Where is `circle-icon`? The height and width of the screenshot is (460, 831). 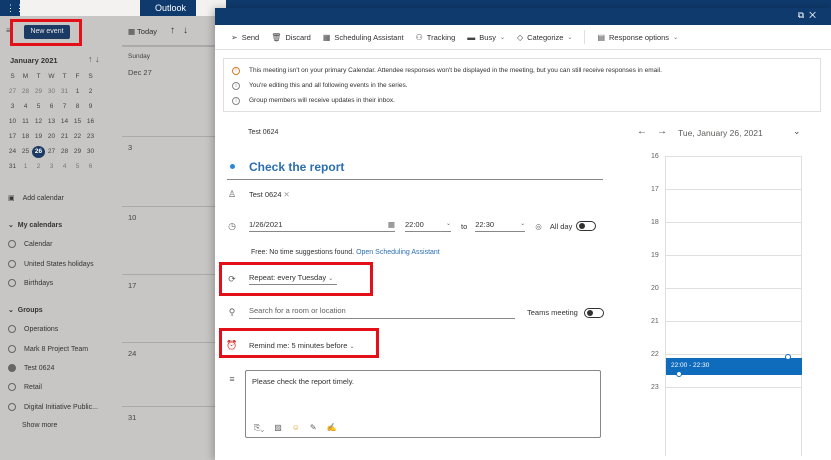 circle-icon is located at coordinates (12, 283).